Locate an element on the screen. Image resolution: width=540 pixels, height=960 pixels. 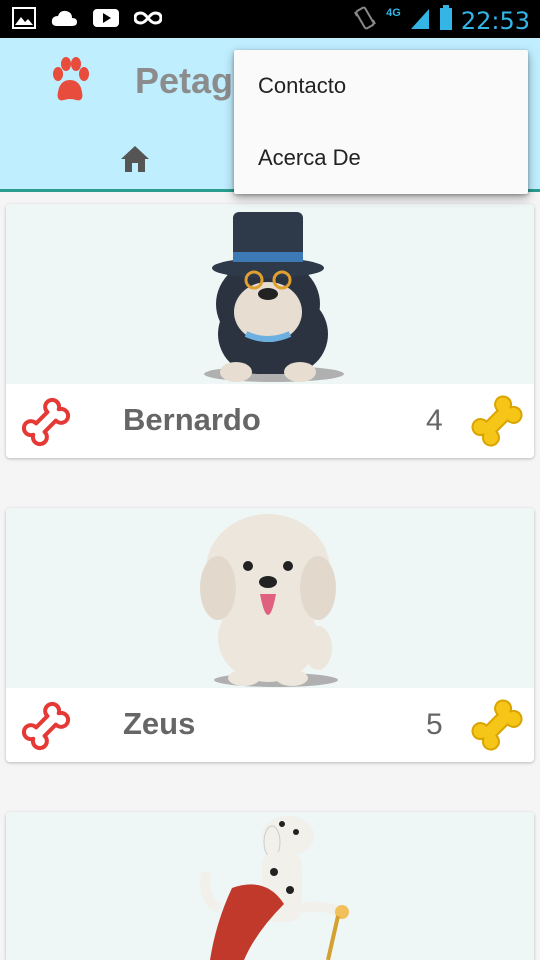
tab-home-icon is located at coordinates (135, 159).